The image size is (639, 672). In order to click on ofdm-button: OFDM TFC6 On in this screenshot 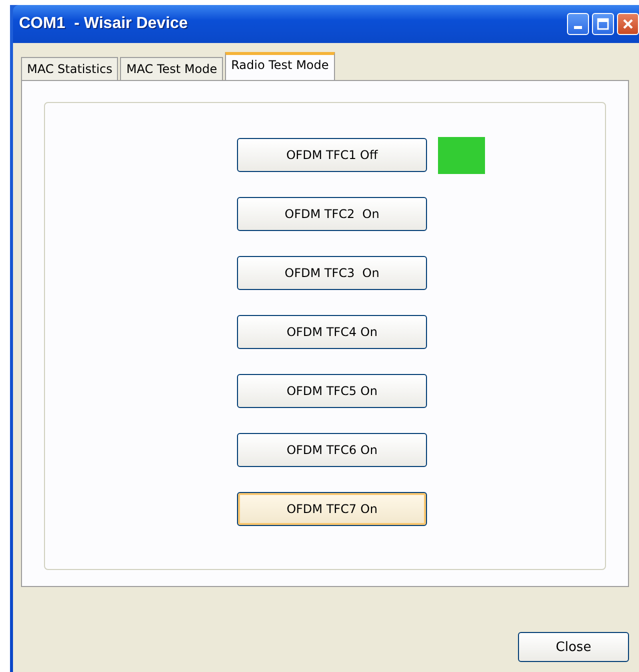, I will do `click(332, 450)`.